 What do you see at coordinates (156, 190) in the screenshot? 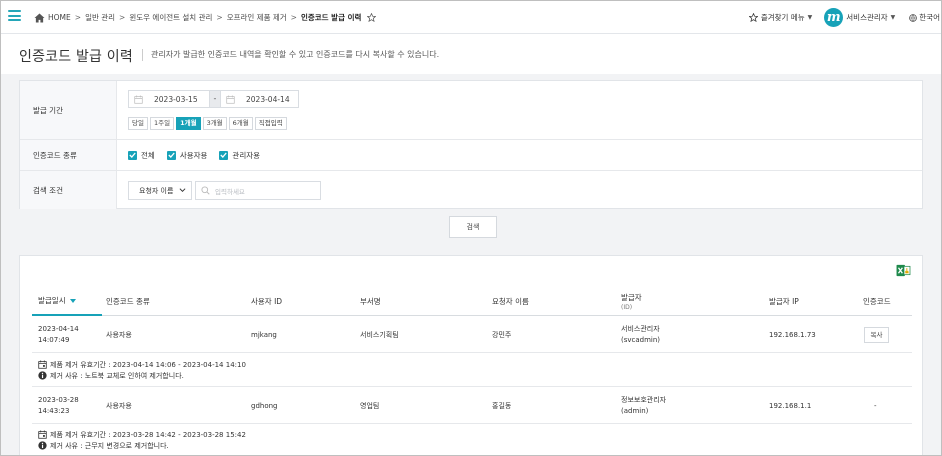
I see `search-field-value: 요청자 이름` at bounding box center [156, 190].